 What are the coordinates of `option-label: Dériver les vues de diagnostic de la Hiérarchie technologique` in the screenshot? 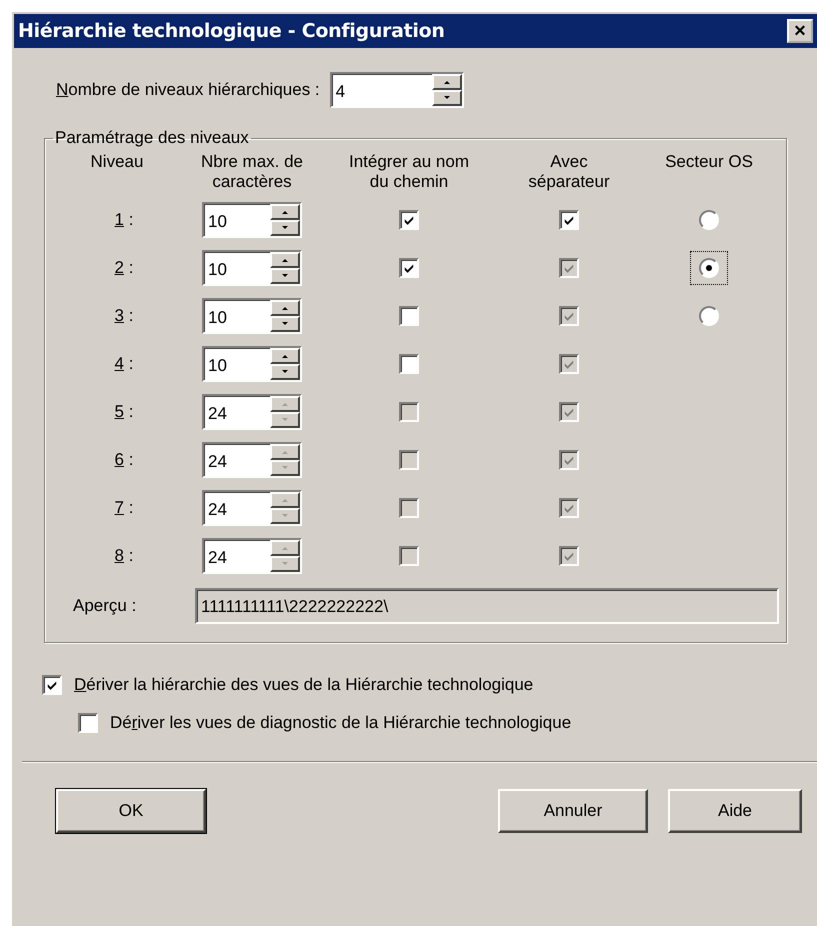 It's located at (341, 723).